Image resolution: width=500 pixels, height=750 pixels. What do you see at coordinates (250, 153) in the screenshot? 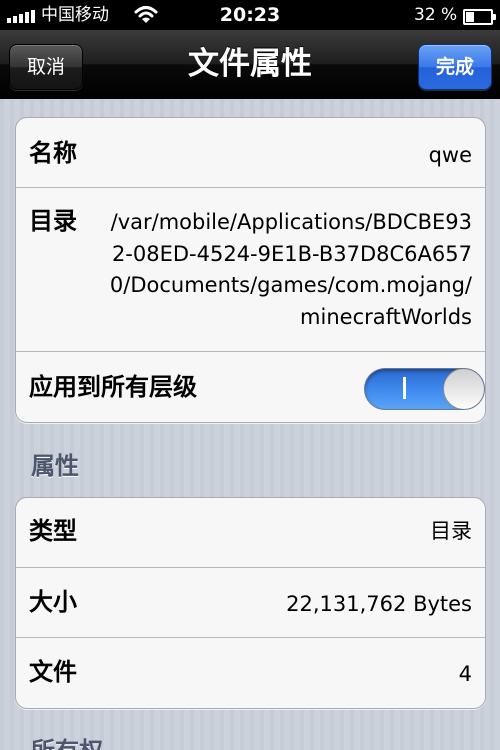
I see `name-row: 名称 qwe` at bounding box center [250, 153].